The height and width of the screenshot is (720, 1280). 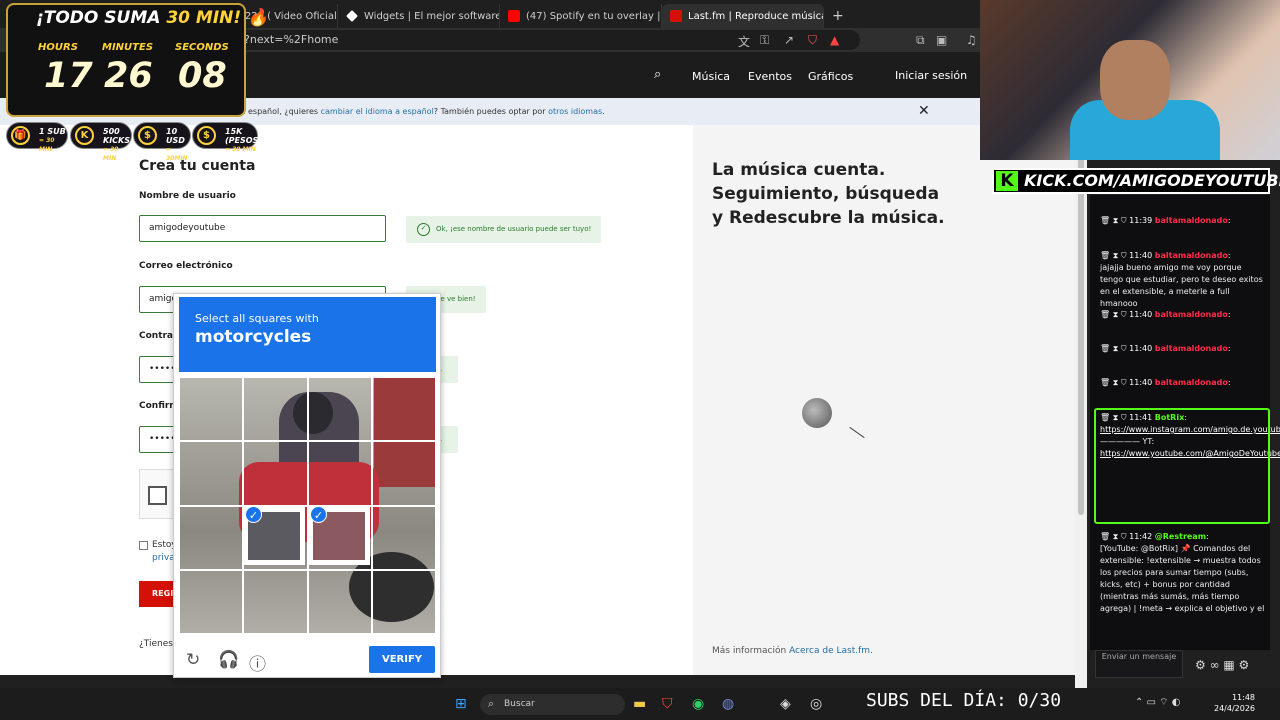 What do you see at coordinates (20, 135) in the screenshot?
I see `gift-icon: 🎁` at bounding box center [20, 135].